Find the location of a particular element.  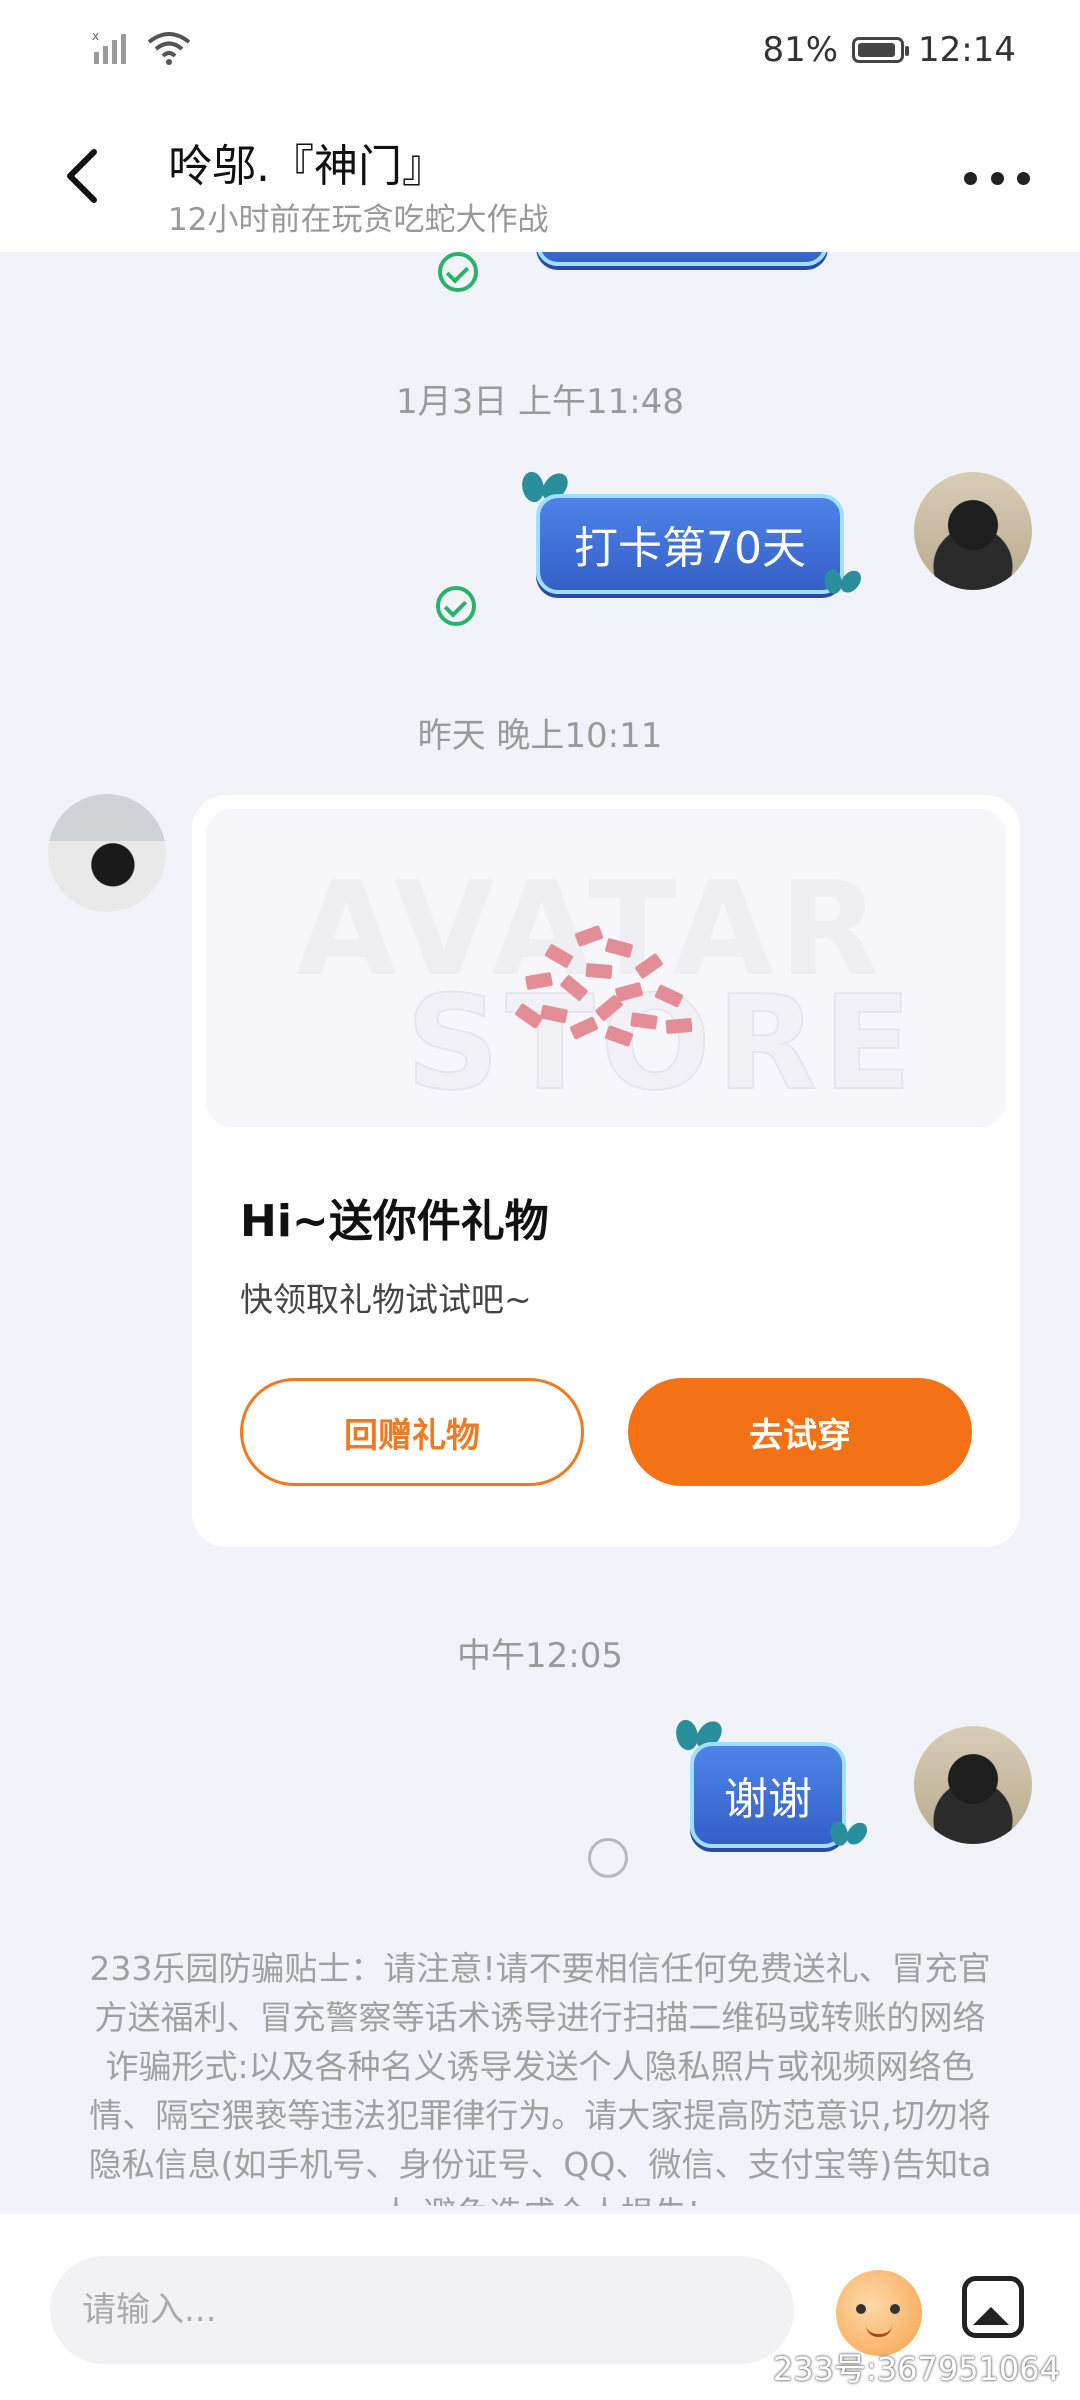

message-bubble-checkin: 打卡第70天 is located at coordinates (690, 544).